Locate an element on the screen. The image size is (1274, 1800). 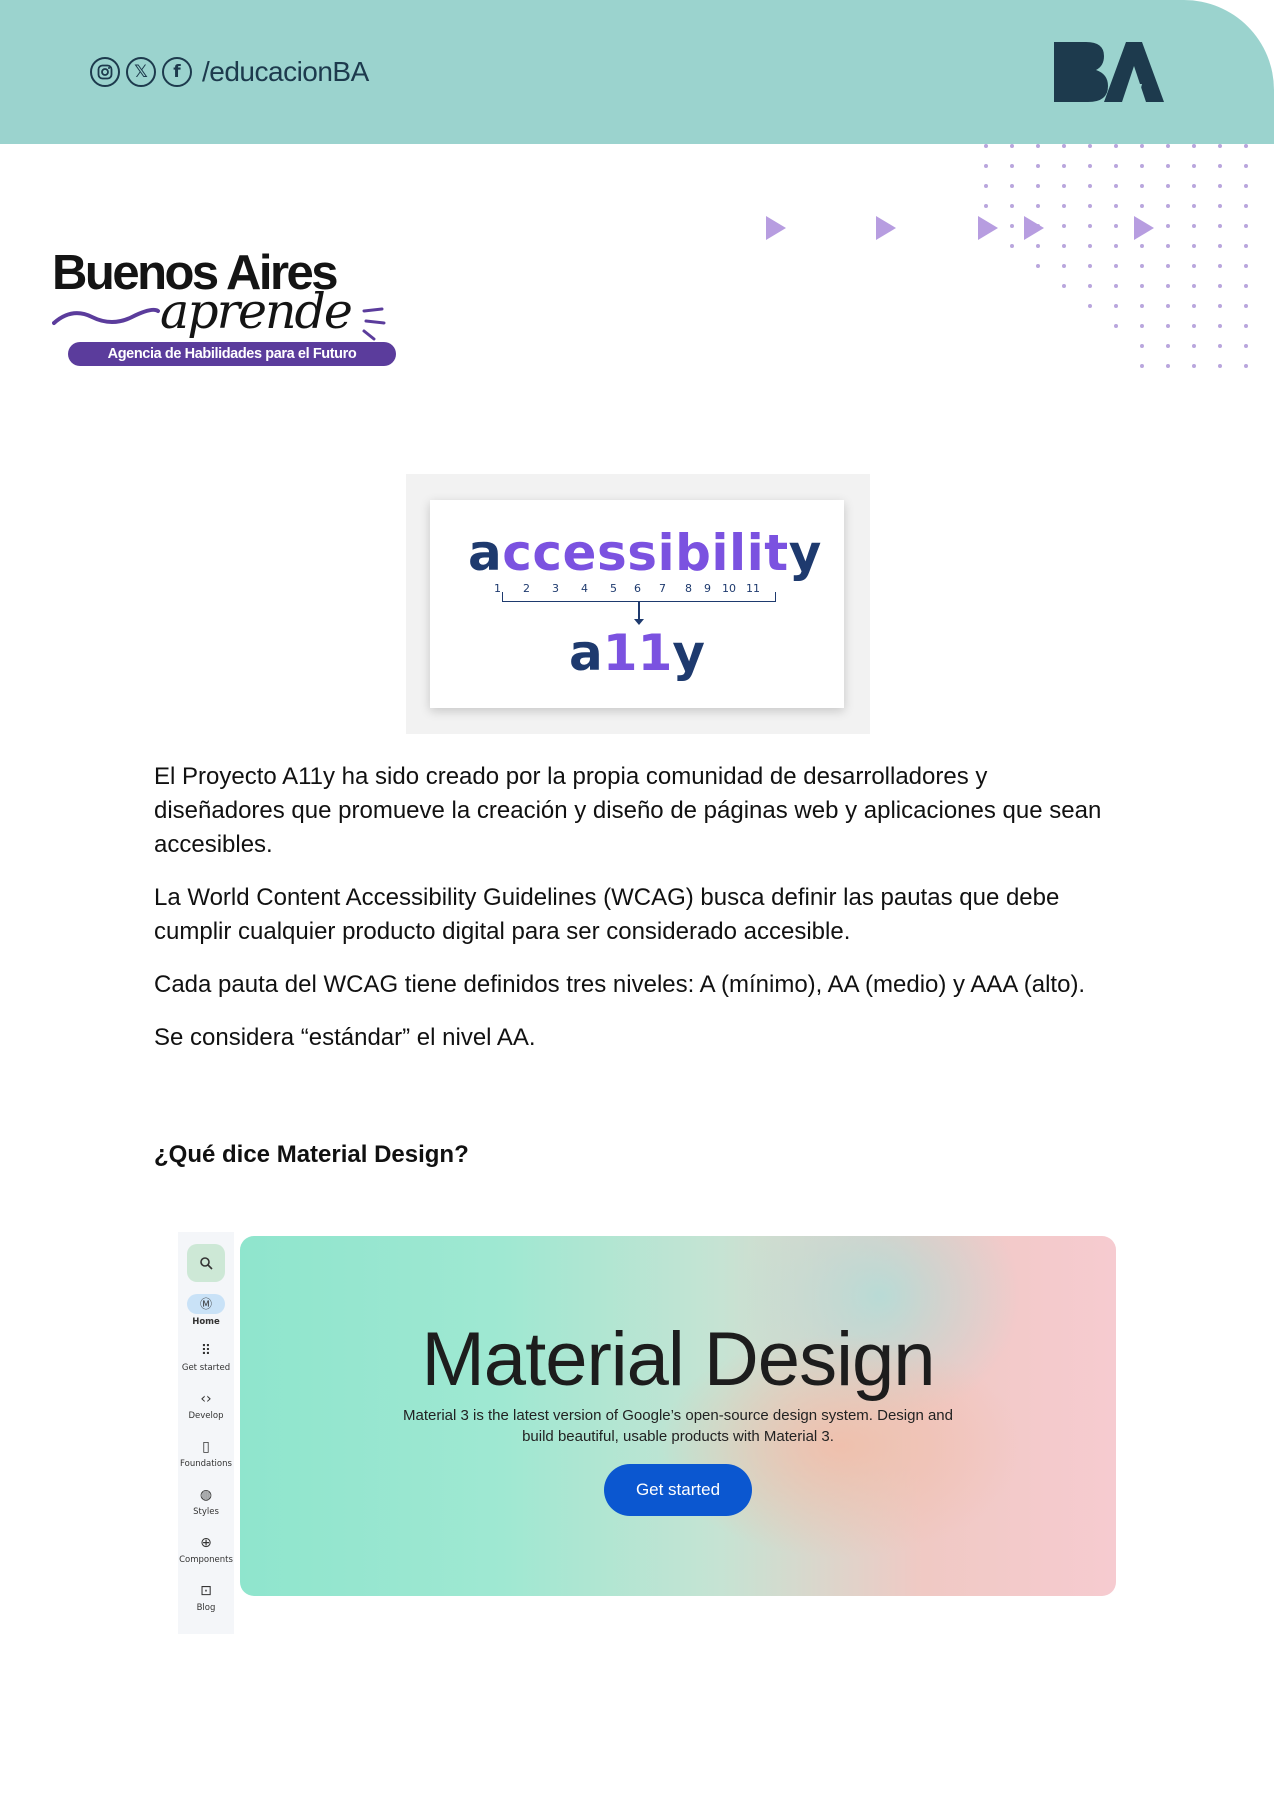
short-last: y is located at coordinates (688, 653).